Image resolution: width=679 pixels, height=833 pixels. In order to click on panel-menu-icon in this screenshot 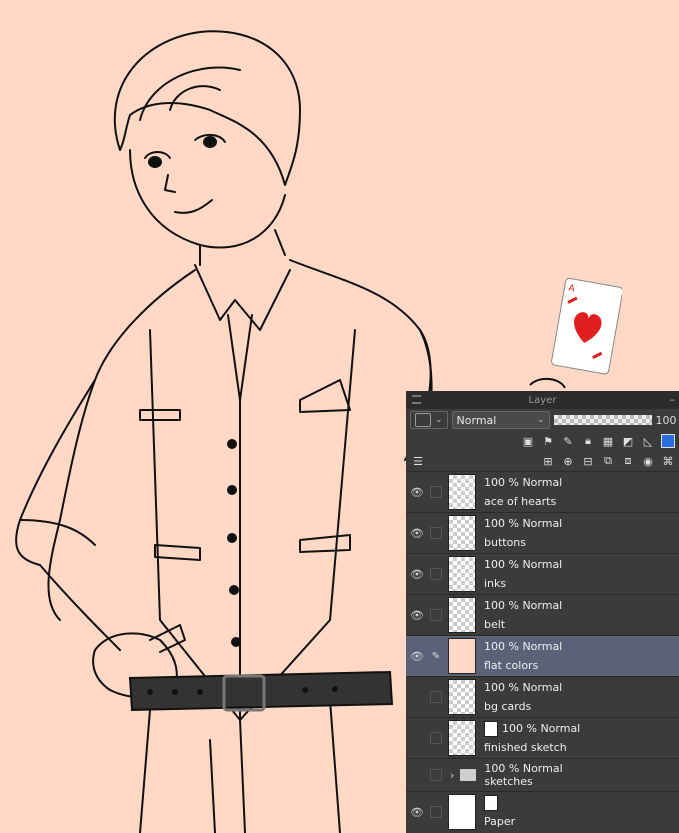, I will do `click(416, 399)`.